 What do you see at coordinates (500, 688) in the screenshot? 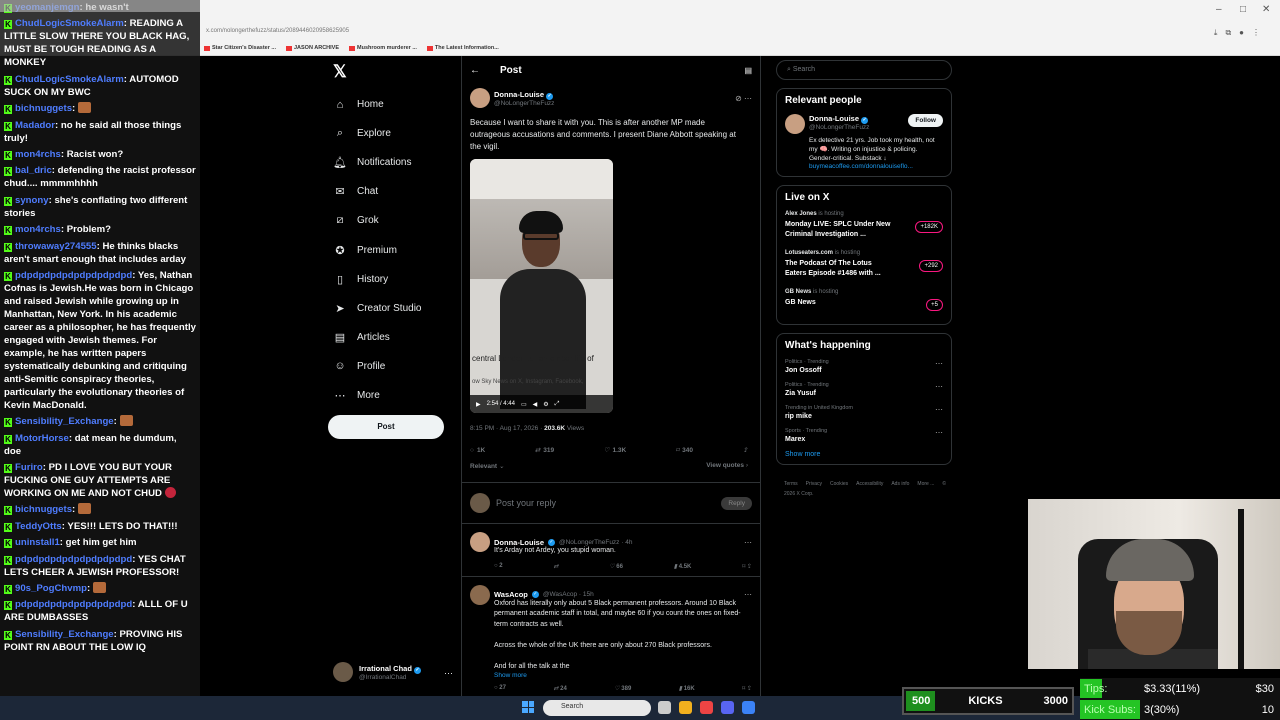
I see `reply-button: ○ 27` at bounding box center [500, 688].